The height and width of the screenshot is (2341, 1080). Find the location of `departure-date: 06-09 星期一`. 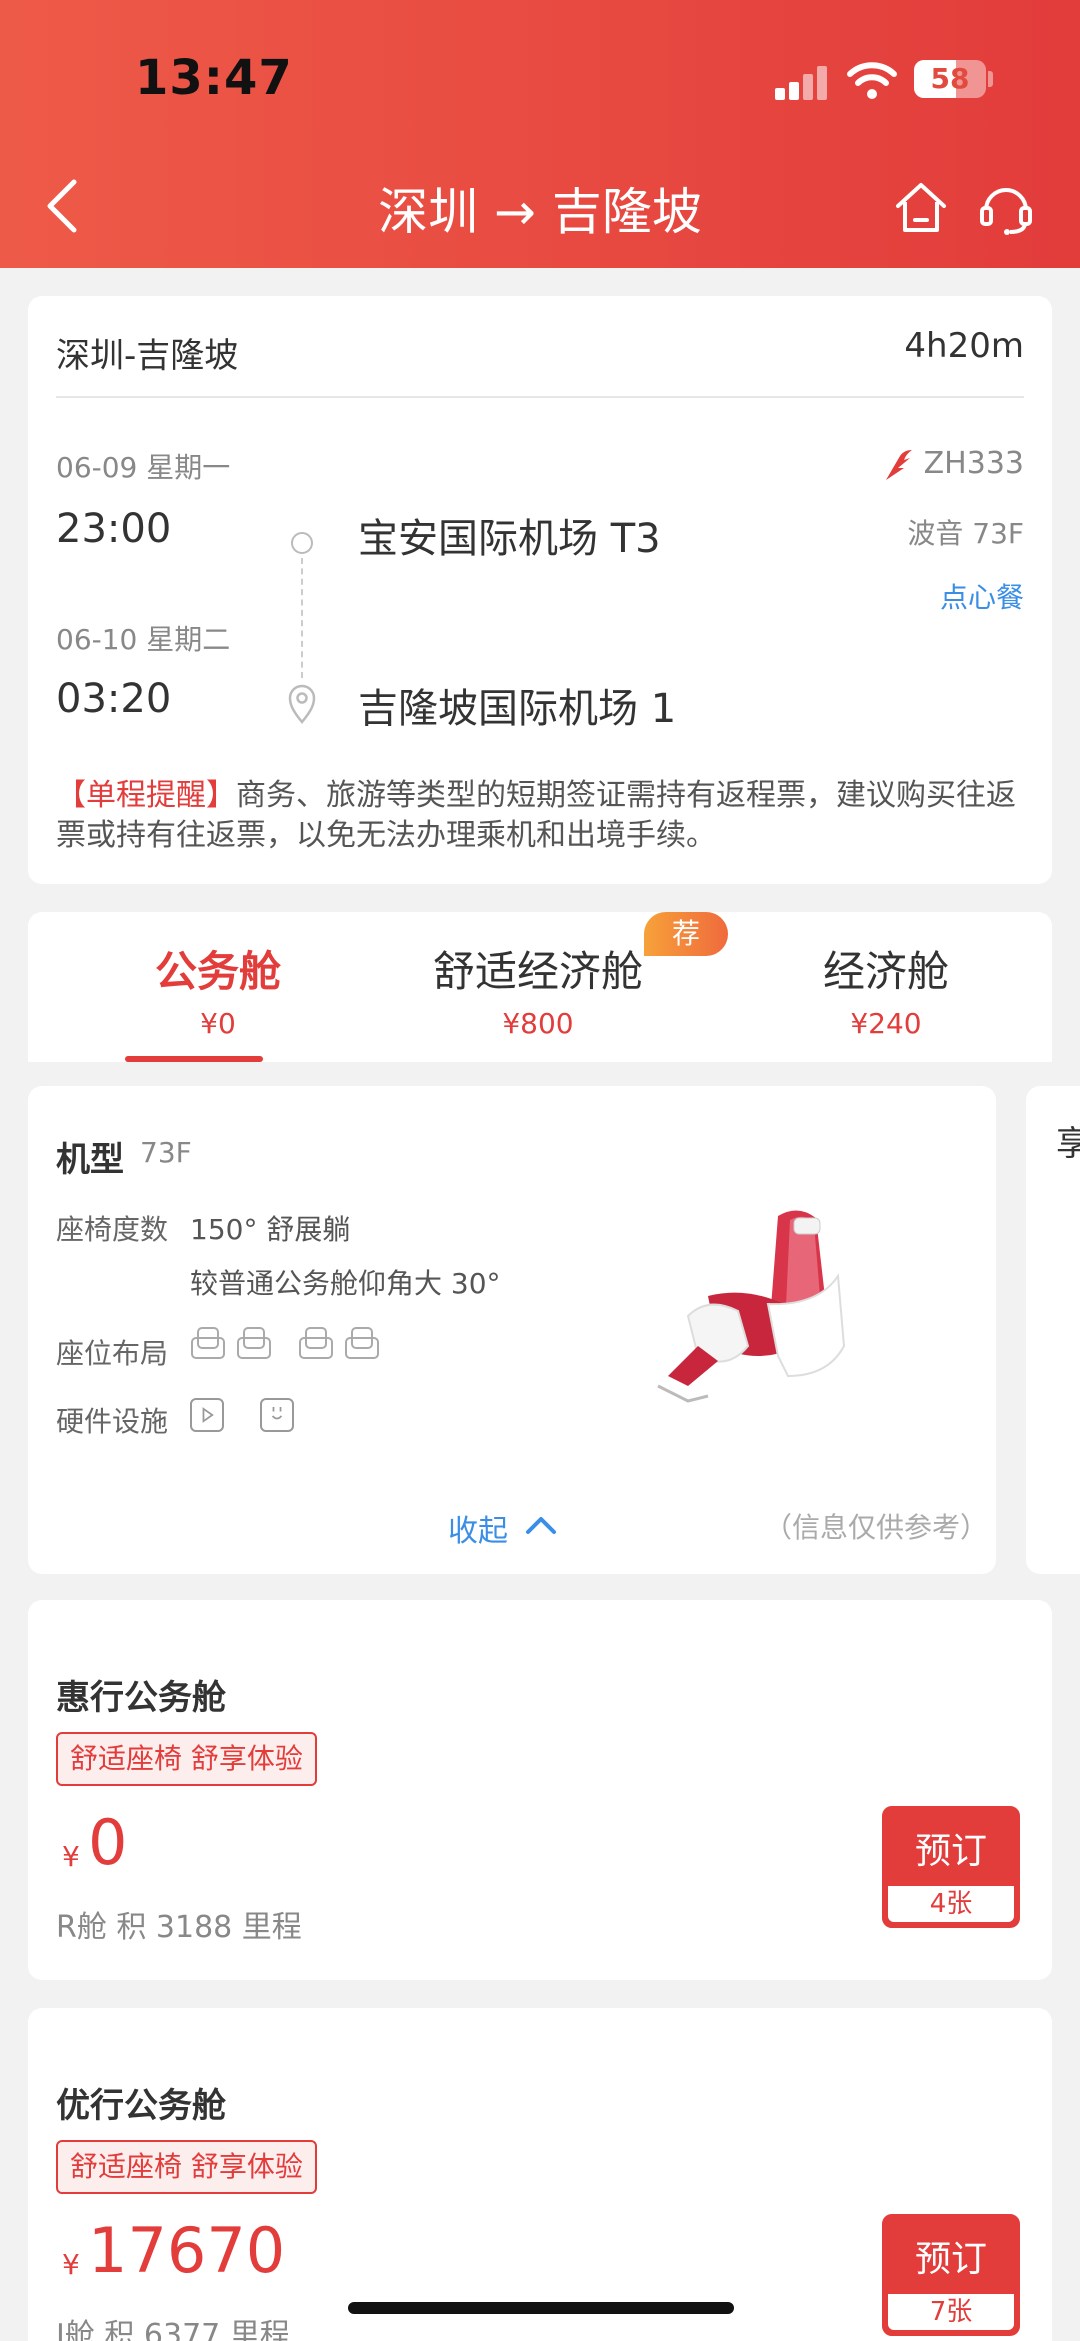

departure-date: 06-09 星期一 is located at coordinates (143, 467).